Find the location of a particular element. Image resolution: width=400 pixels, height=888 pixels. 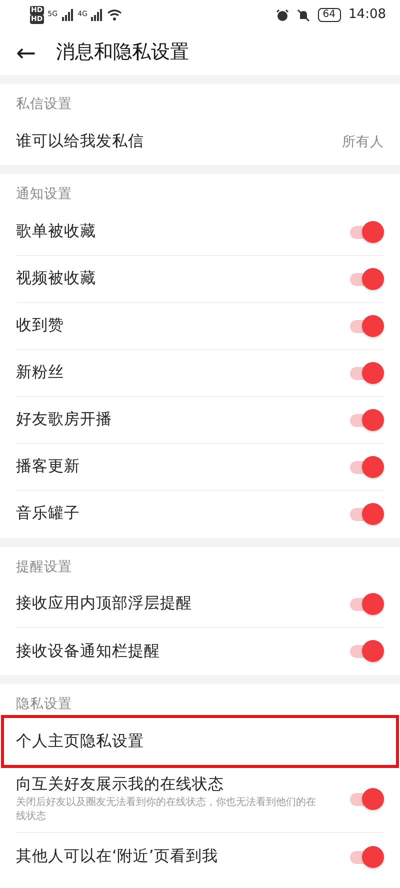

wifi-icon is located at coordinates (114, 15).